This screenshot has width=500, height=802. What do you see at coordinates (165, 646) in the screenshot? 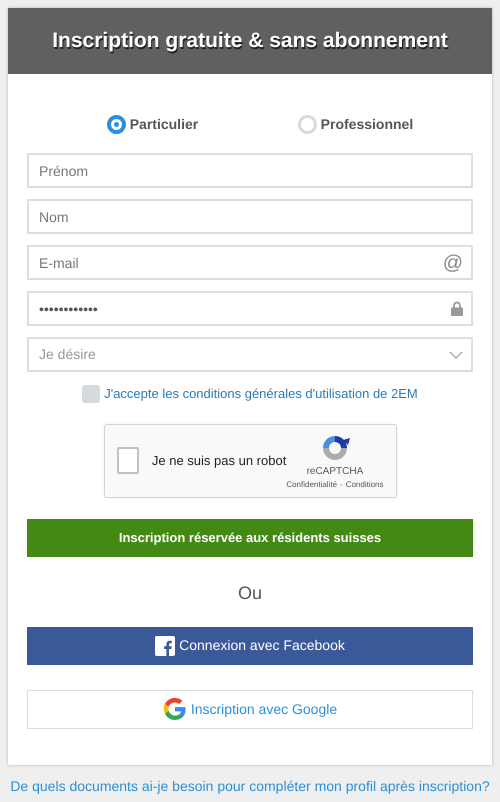
I see `facebook-logo-icon` at bounding box center [165, 646].